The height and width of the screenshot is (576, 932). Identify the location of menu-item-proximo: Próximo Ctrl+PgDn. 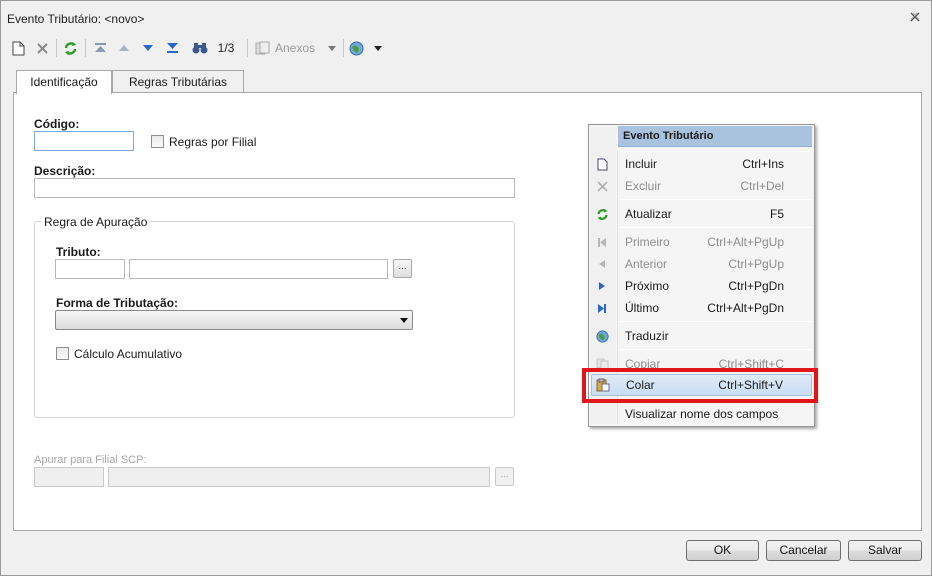
(701, 286).